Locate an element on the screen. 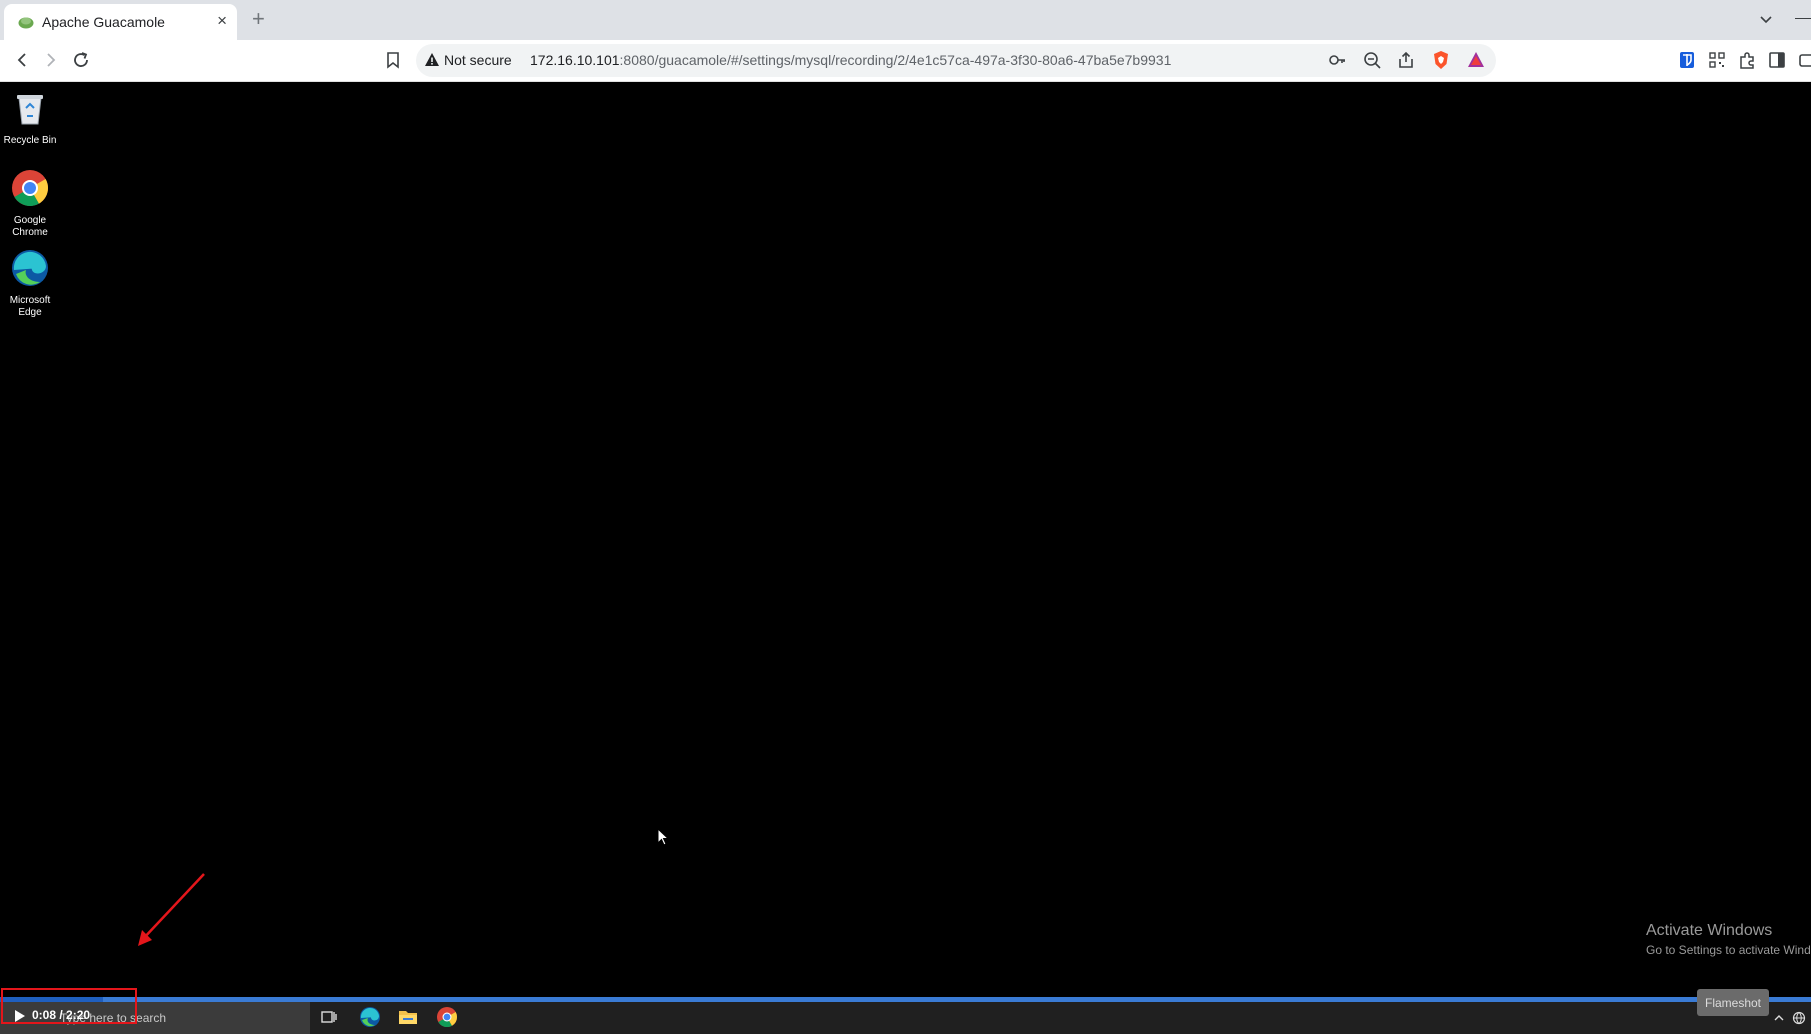 This screenshot has height=1034, width=1811. zoom-out-icon is located at coordinates (1372, 60).